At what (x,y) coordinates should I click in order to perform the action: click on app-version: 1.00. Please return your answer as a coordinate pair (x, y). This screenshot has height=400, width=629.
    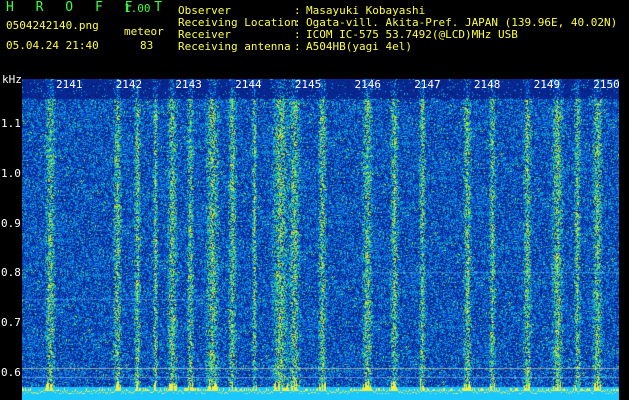
    Looking at the image, I should click on (137, 8).